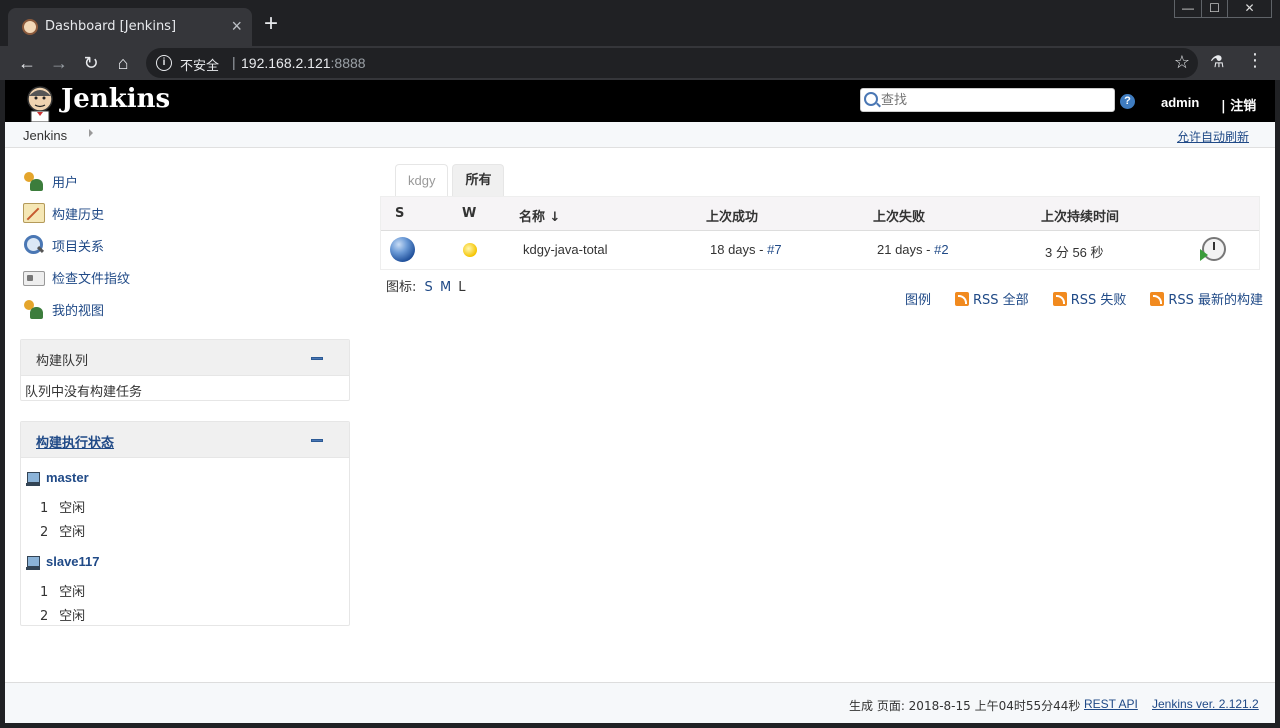 This screenshot has height=728, width=1280. What do you see at coordinates (40, 103) in the screenshot?
I see `jenkins-logo-icon` at bounding box center [40, 103].